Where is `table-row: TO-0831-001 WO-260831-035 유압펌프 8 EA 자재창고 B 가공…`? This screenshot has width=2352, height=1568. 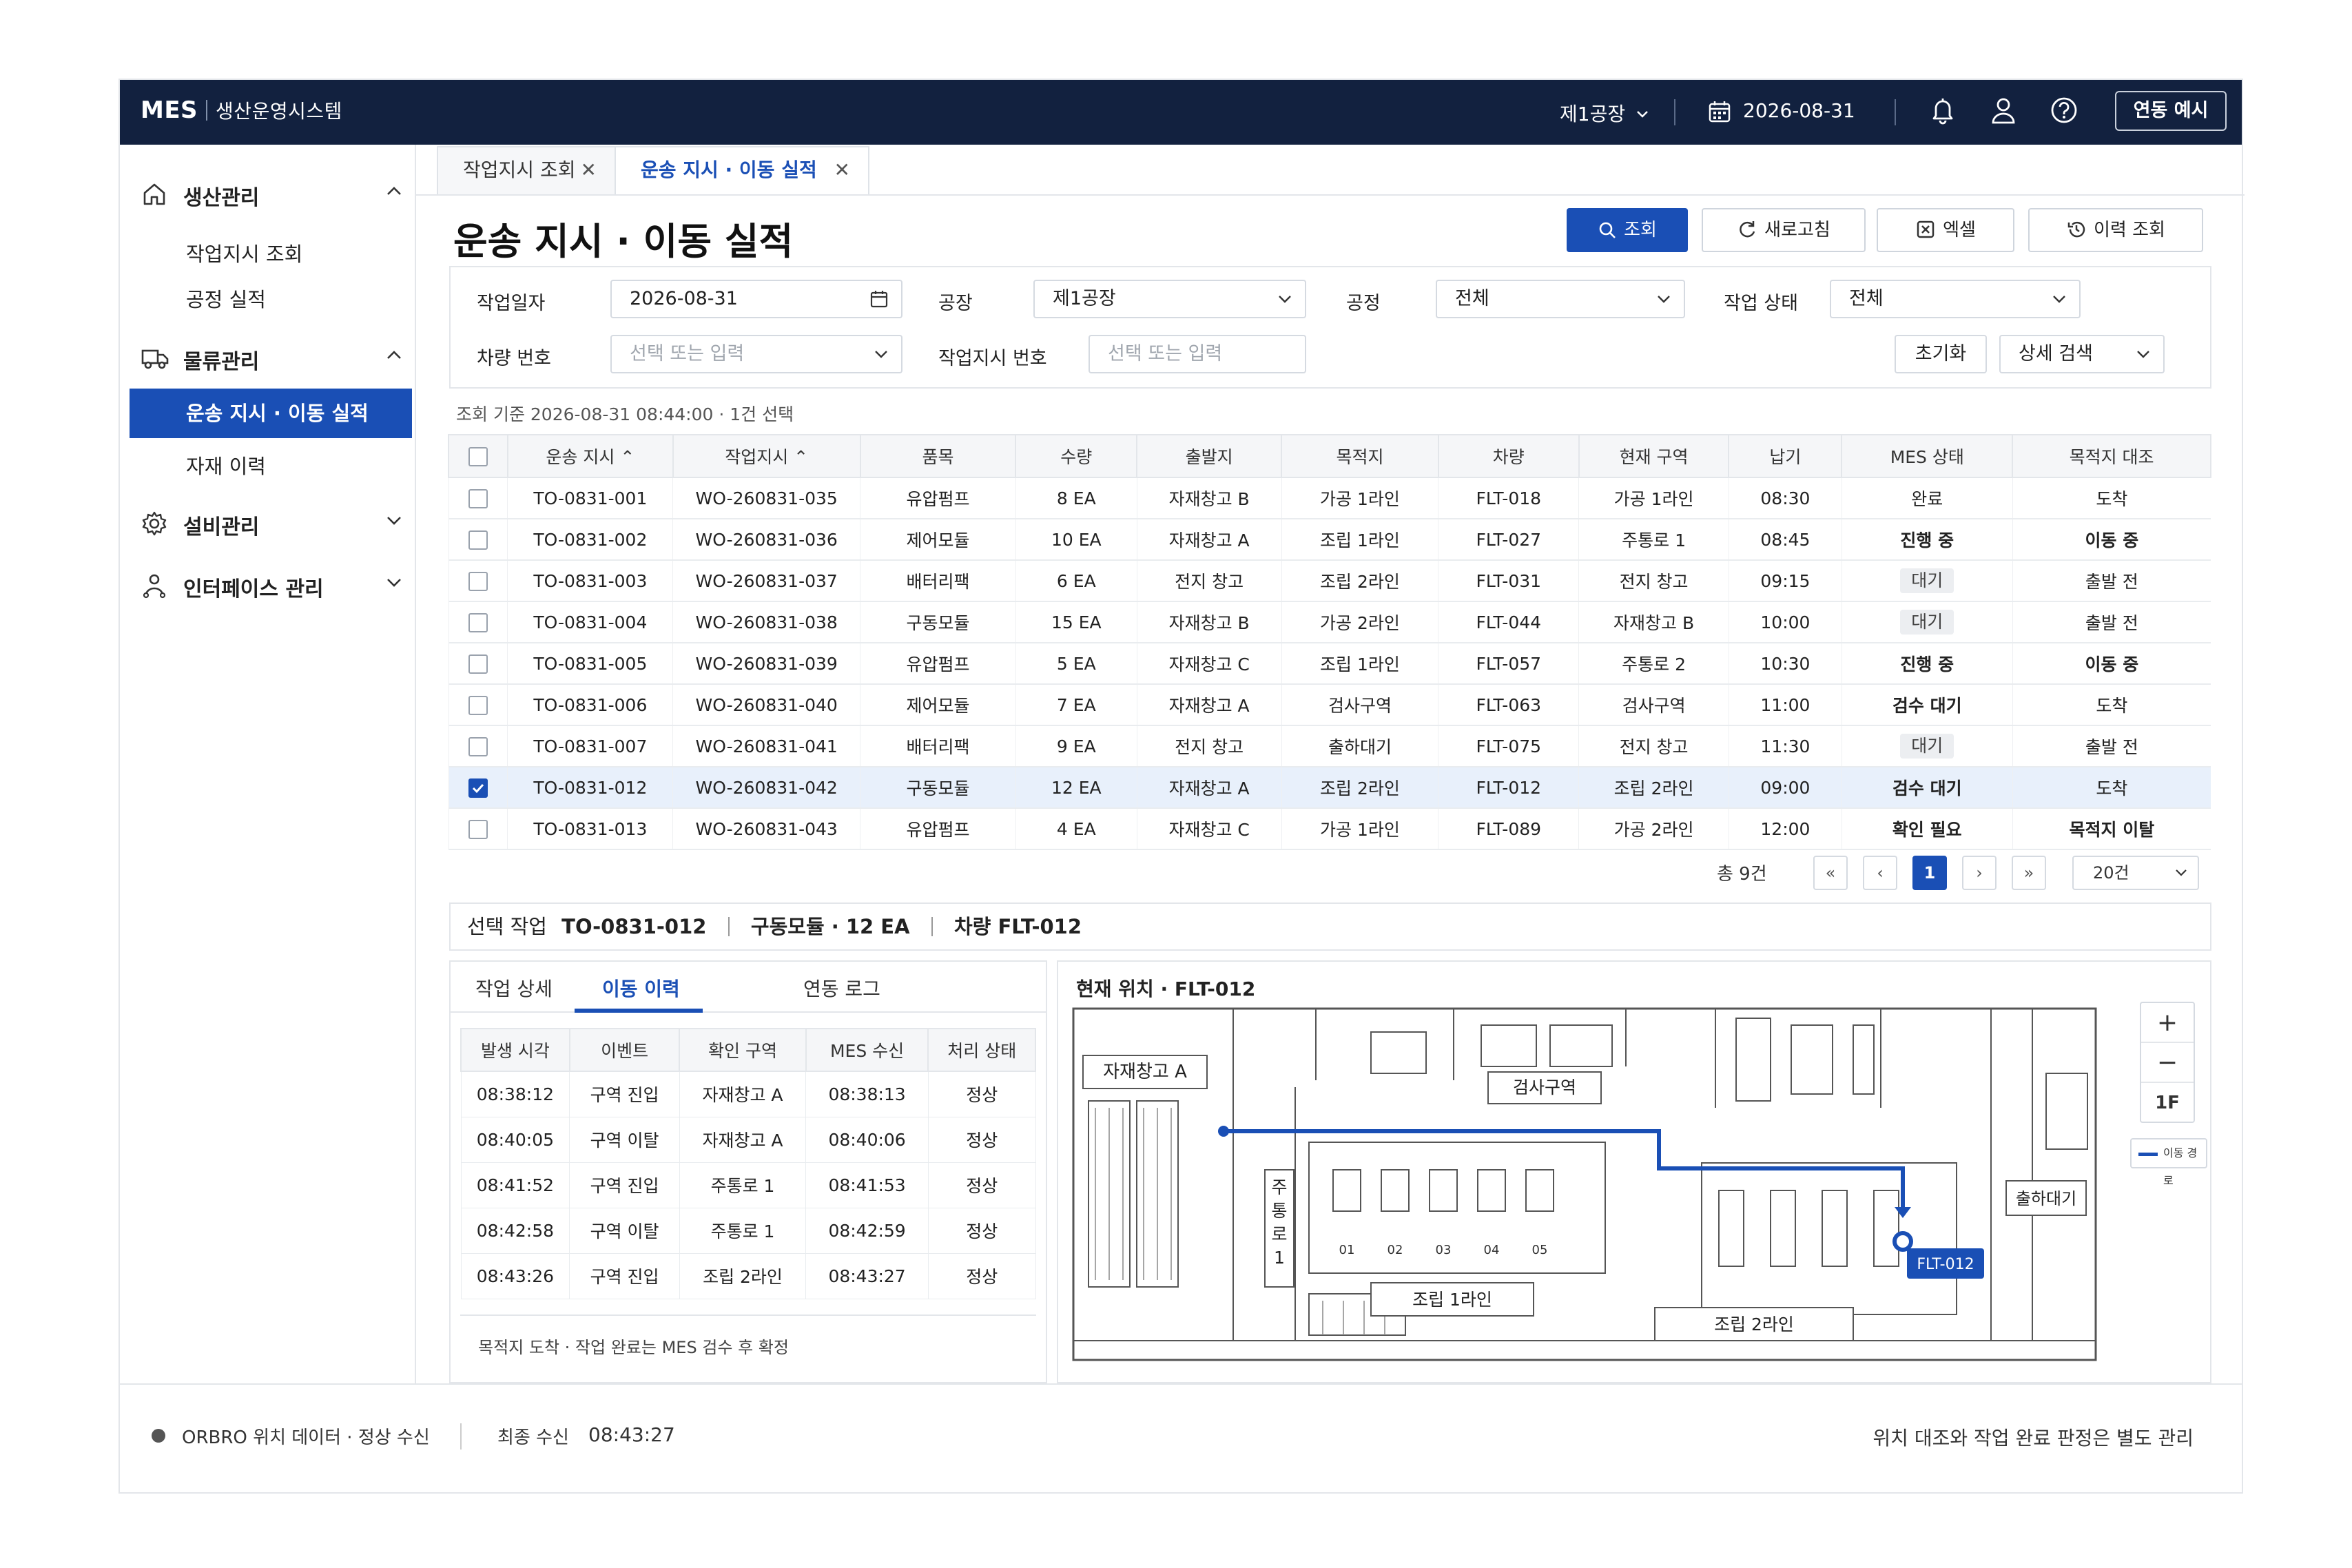
table-row: TO-0831-001 WO-260831-035 유압펌프 8 EA 자재창고 B 가공… is located at coordinates (1329, 498).